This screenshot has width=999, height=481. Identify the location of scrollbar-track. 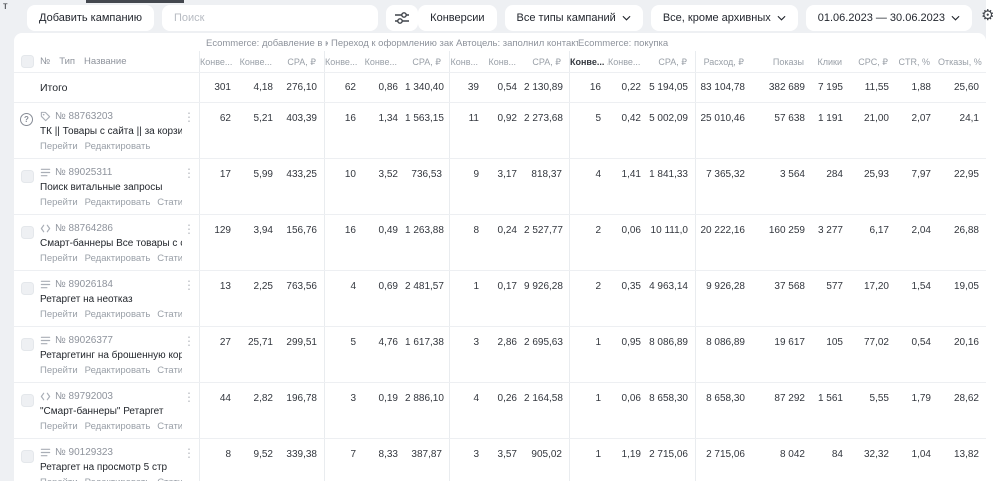
(992, 240).